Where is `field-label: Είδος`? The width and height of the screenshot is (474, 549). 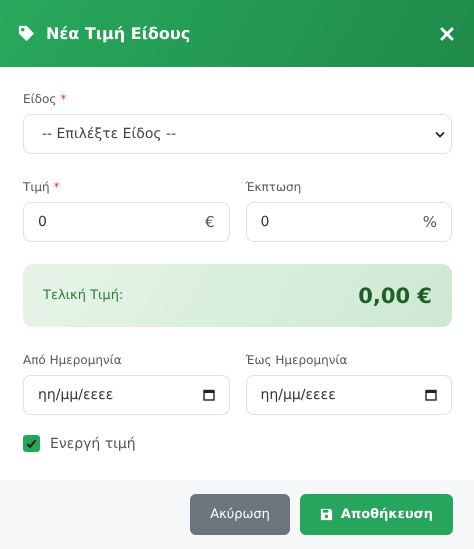
field-label: Είδος is located at coordinates (39, 99).